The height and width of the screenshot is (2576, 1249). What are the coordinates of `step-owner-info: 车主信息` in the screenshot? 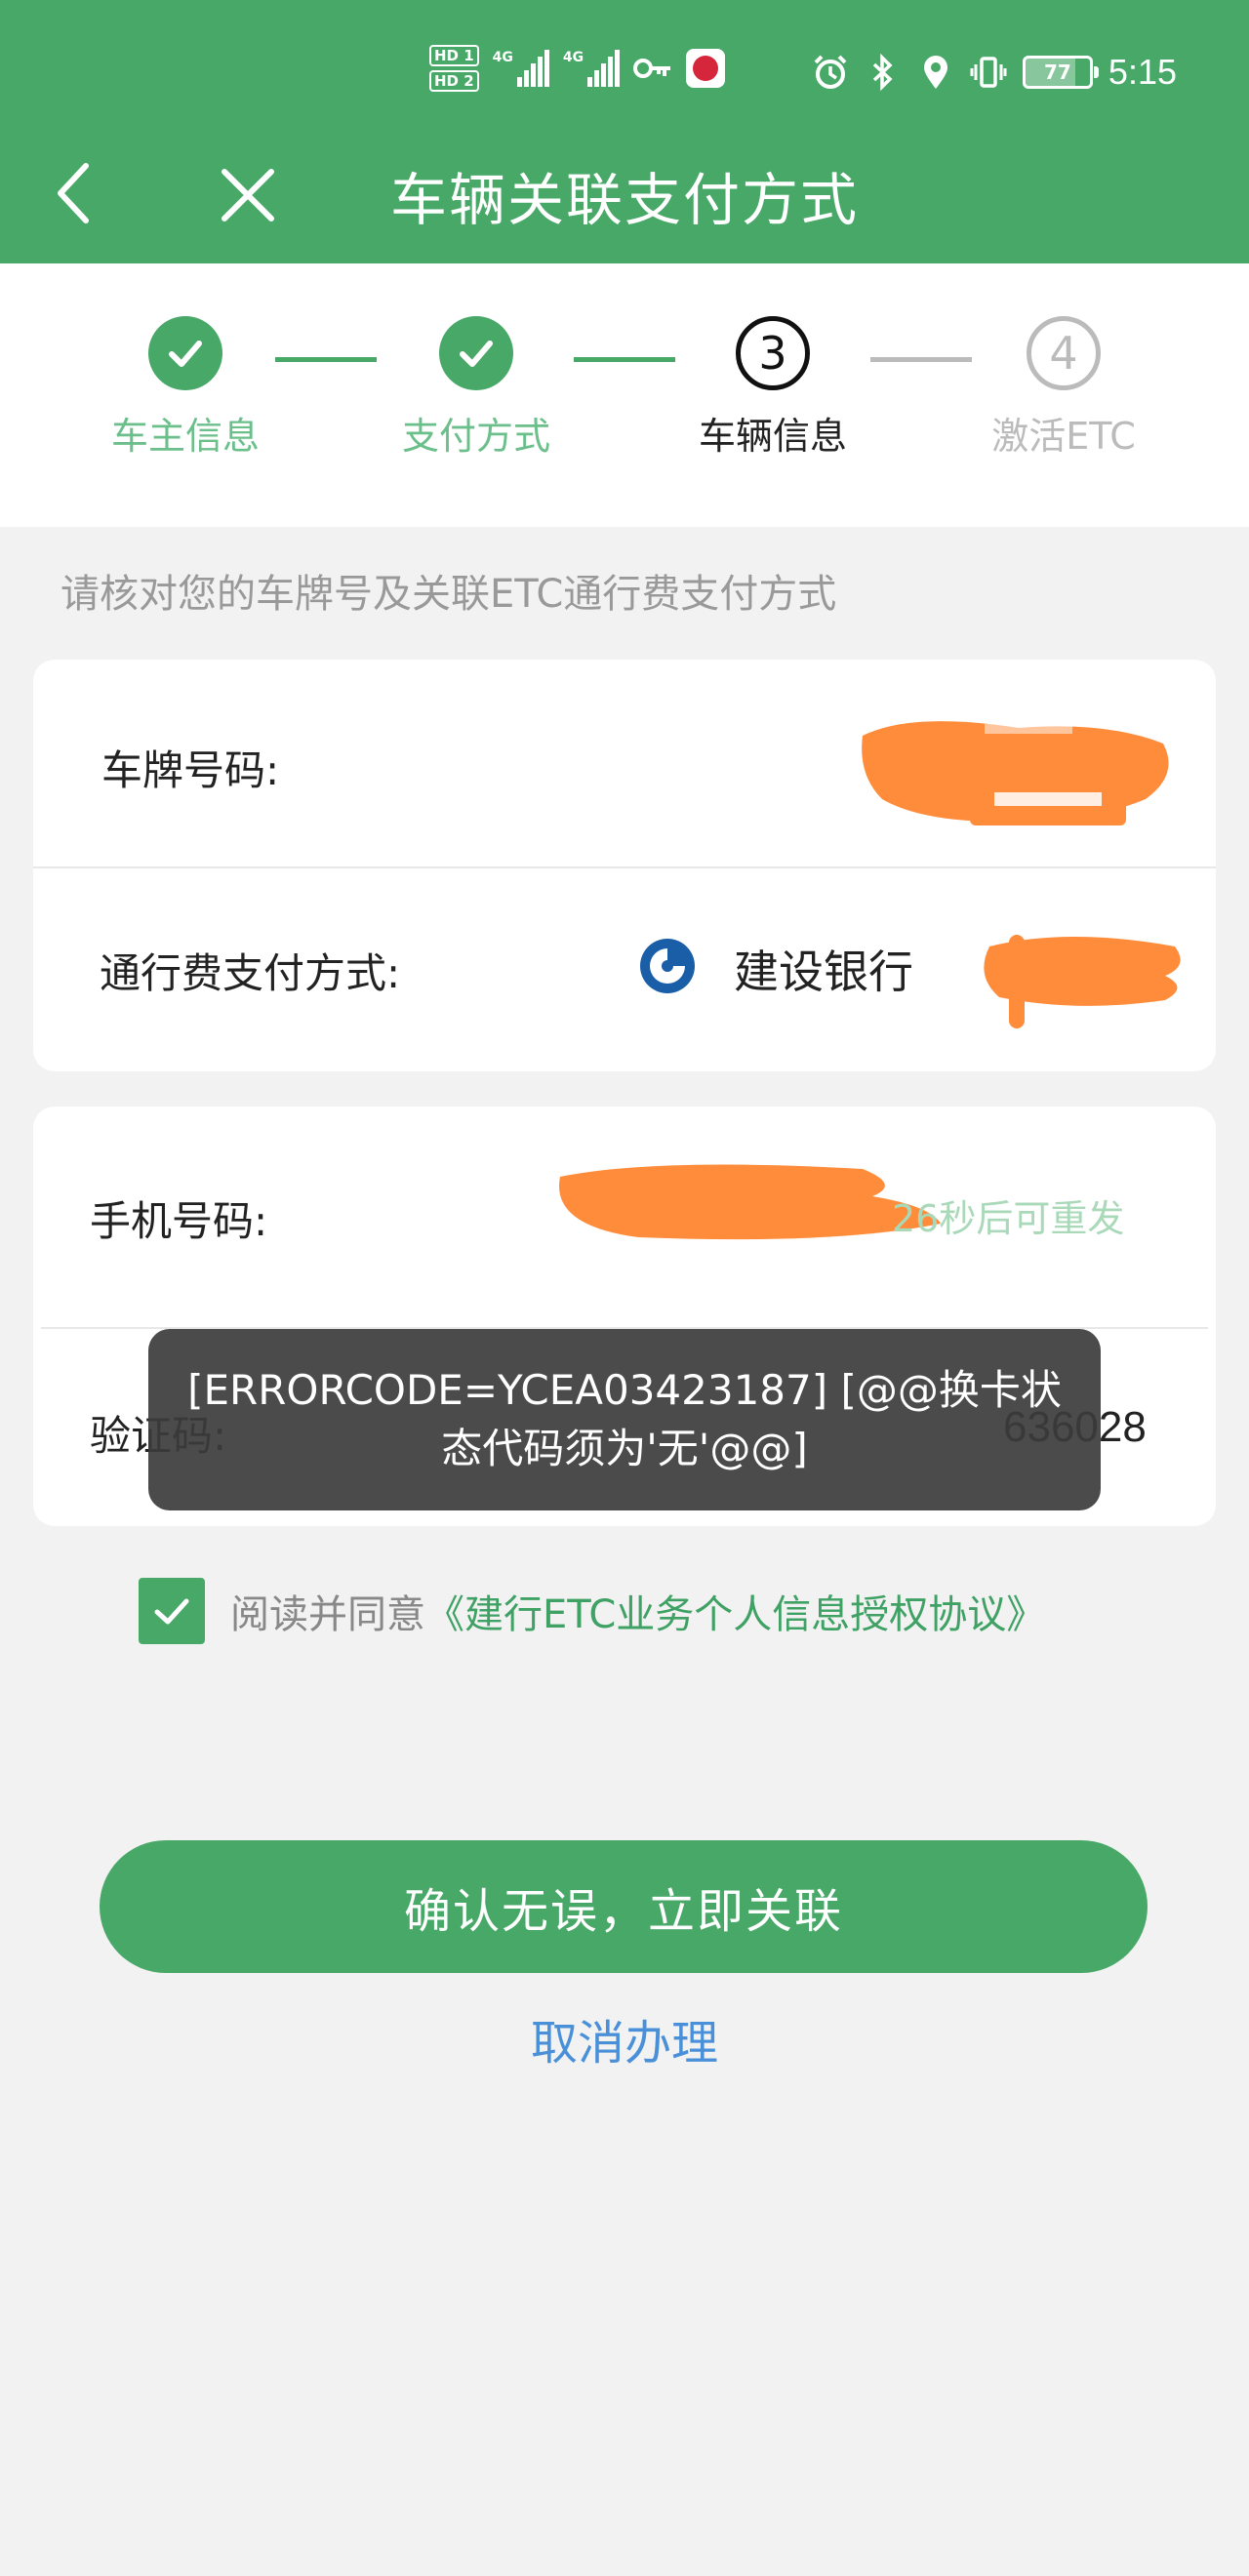 It's located at (185, 388).